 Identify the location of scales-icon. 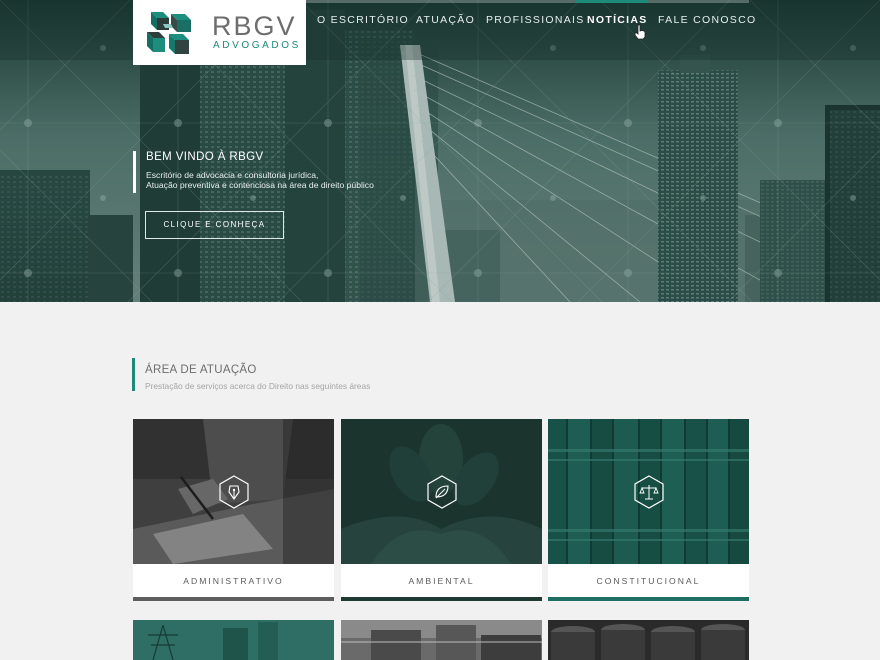
(649, 492).